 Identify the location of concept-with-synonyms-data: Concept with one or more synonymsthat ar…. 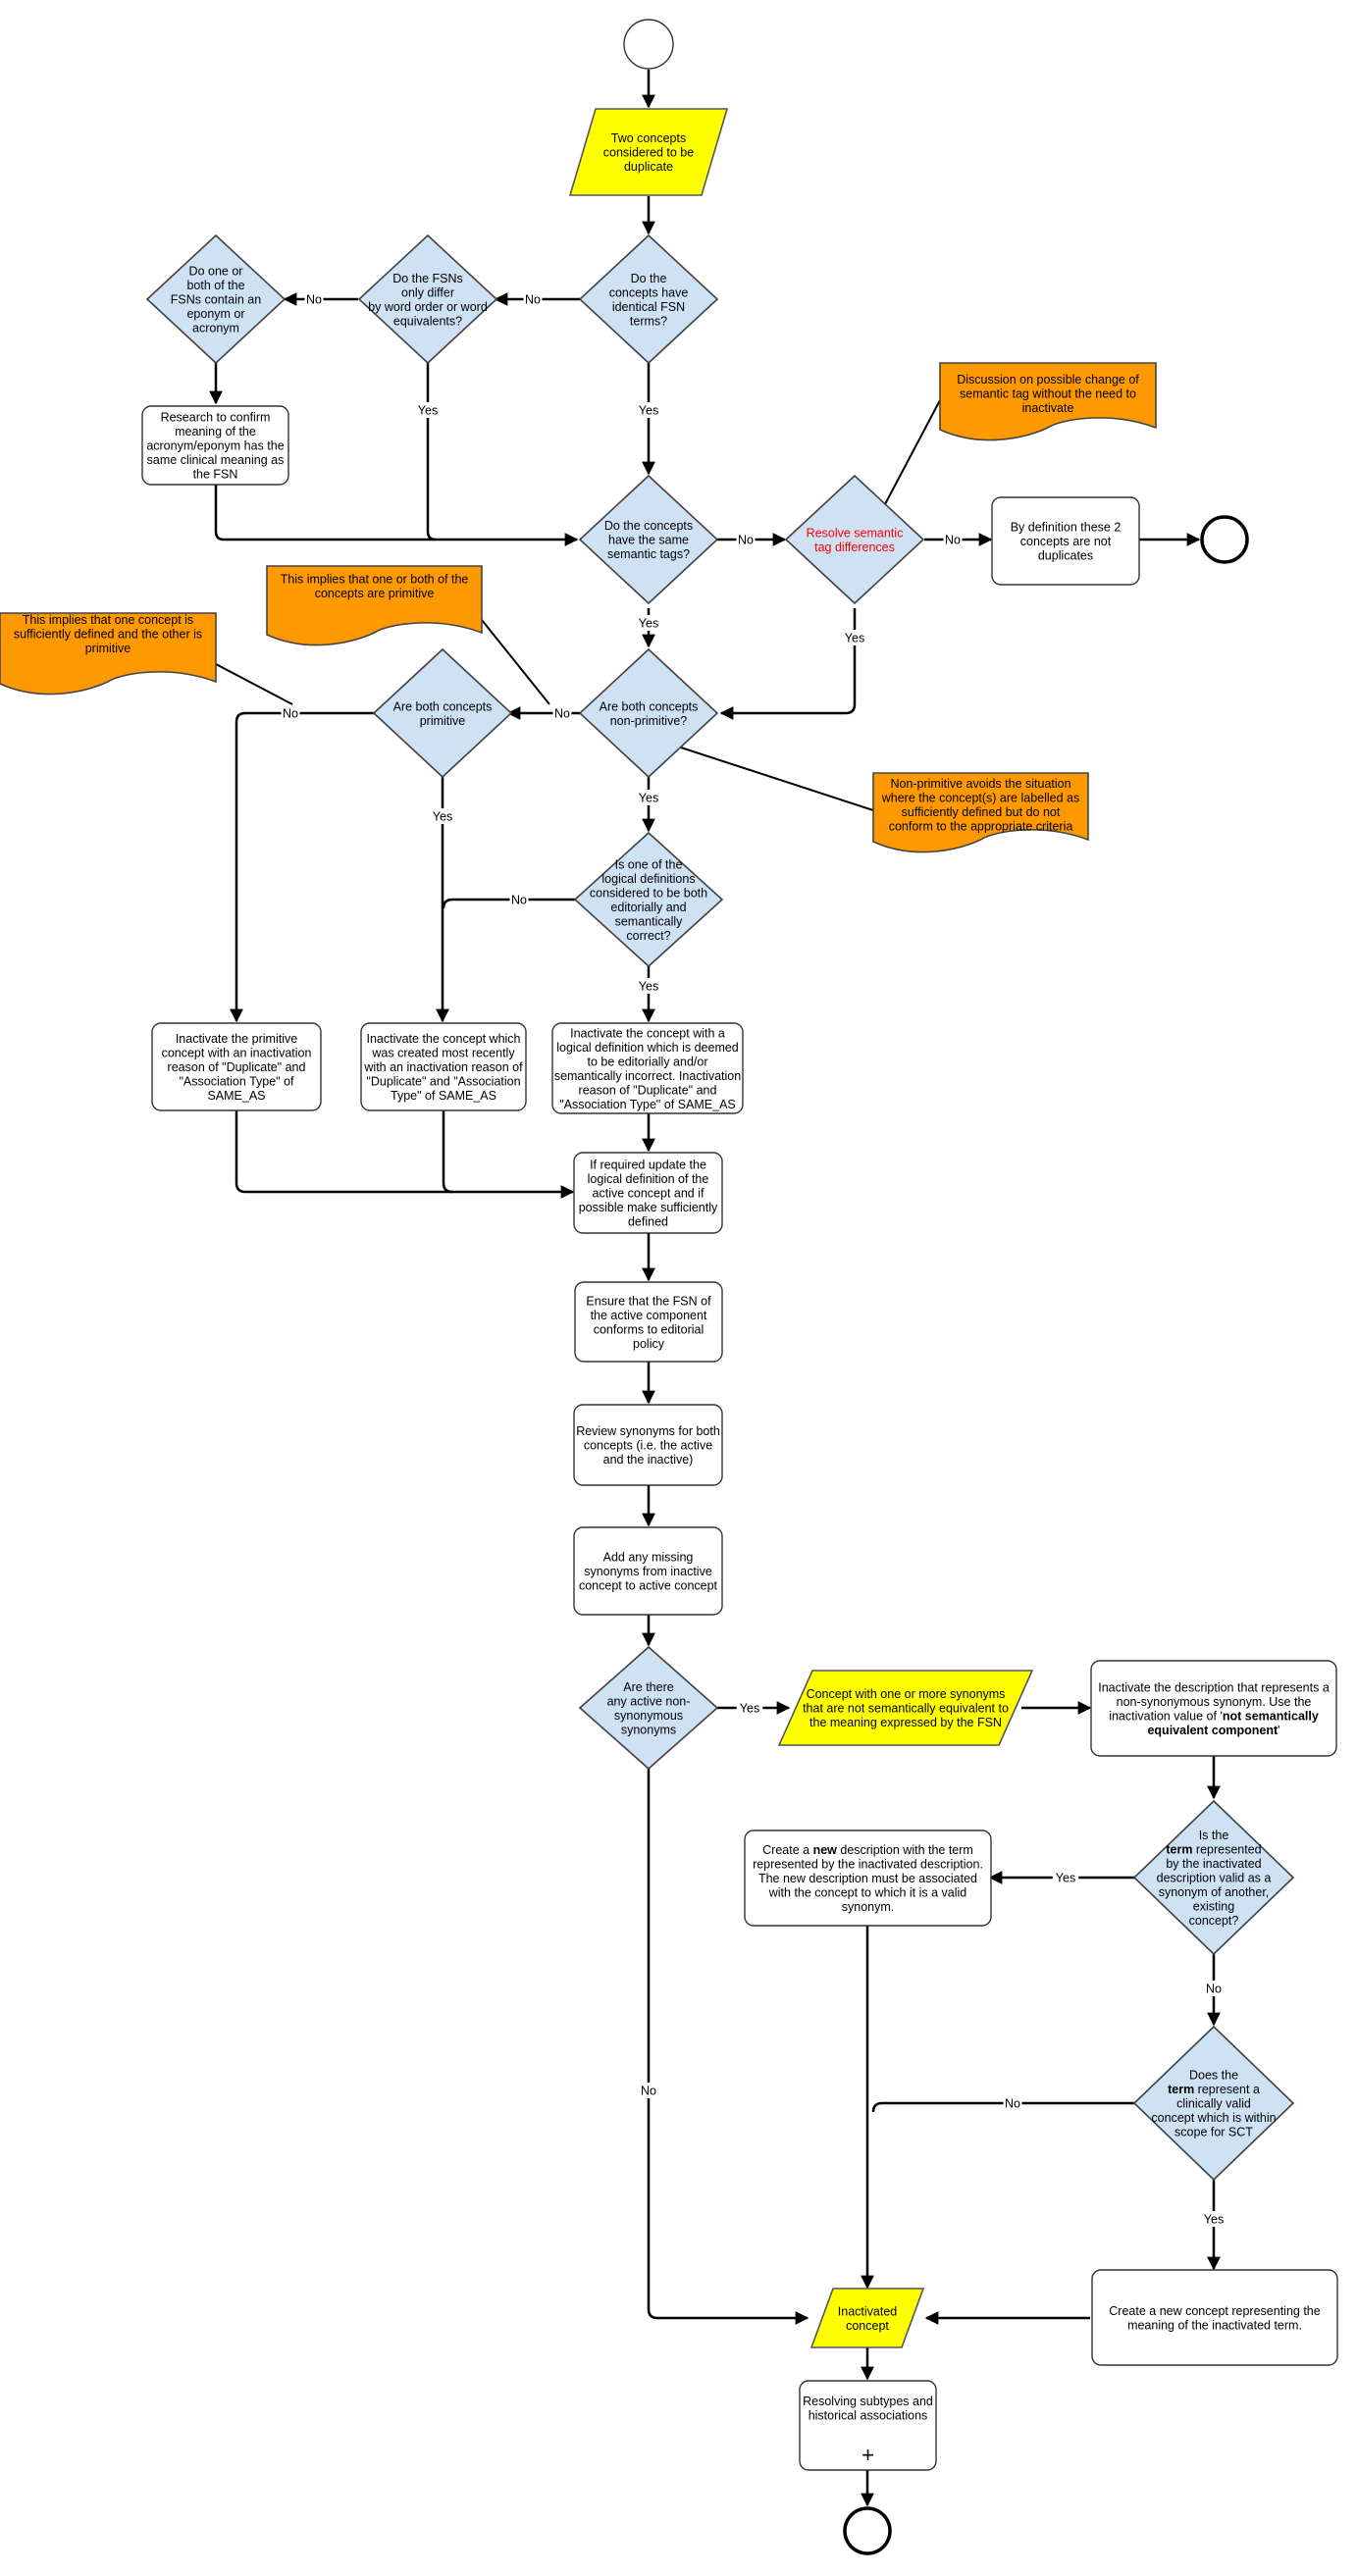
(905, 1708).